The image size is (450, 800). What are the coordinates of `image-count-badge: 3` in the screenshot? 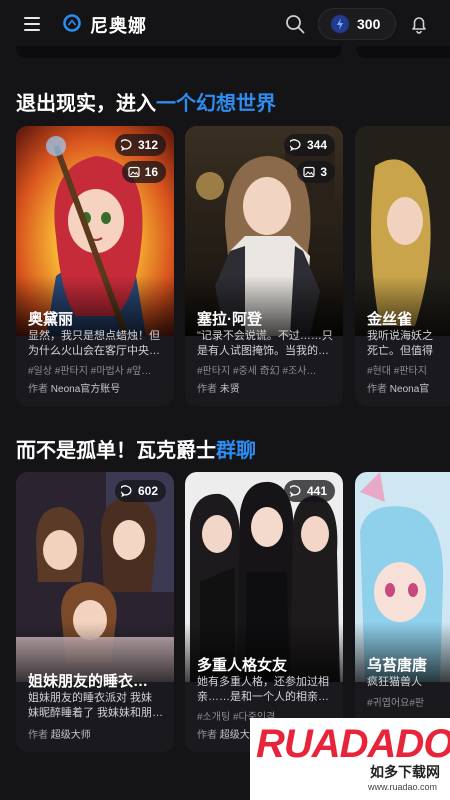 It's located at (316, 172).